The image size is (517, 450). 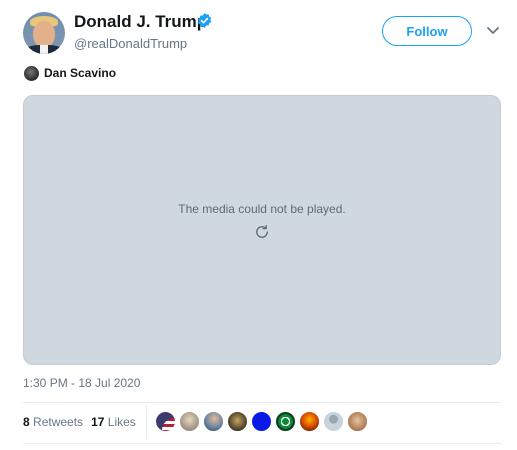 What do you see at coordinates (26, 422) in the screenshot?
I see `retweets-count: 8` at bounding box center [26, 422].